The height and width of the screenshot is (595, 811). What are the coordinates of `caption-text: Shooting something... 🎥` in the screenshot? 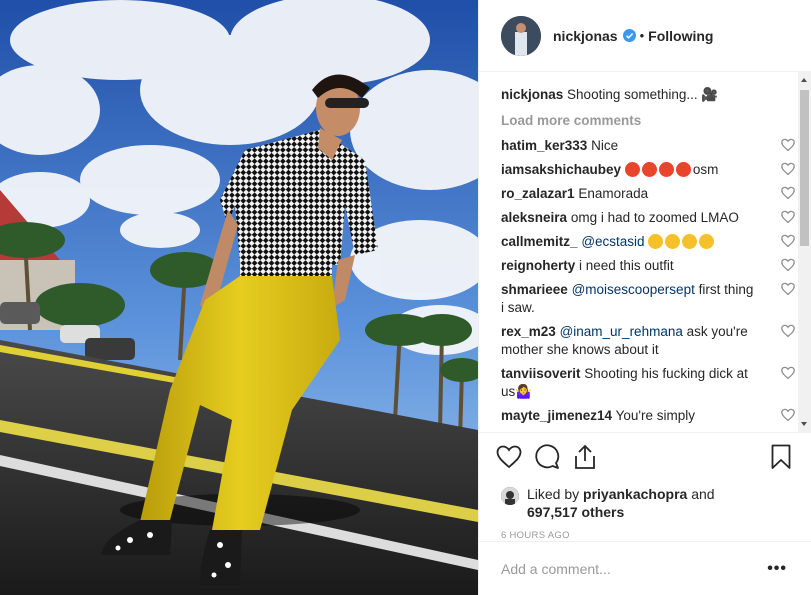 It's located at (643, 95).